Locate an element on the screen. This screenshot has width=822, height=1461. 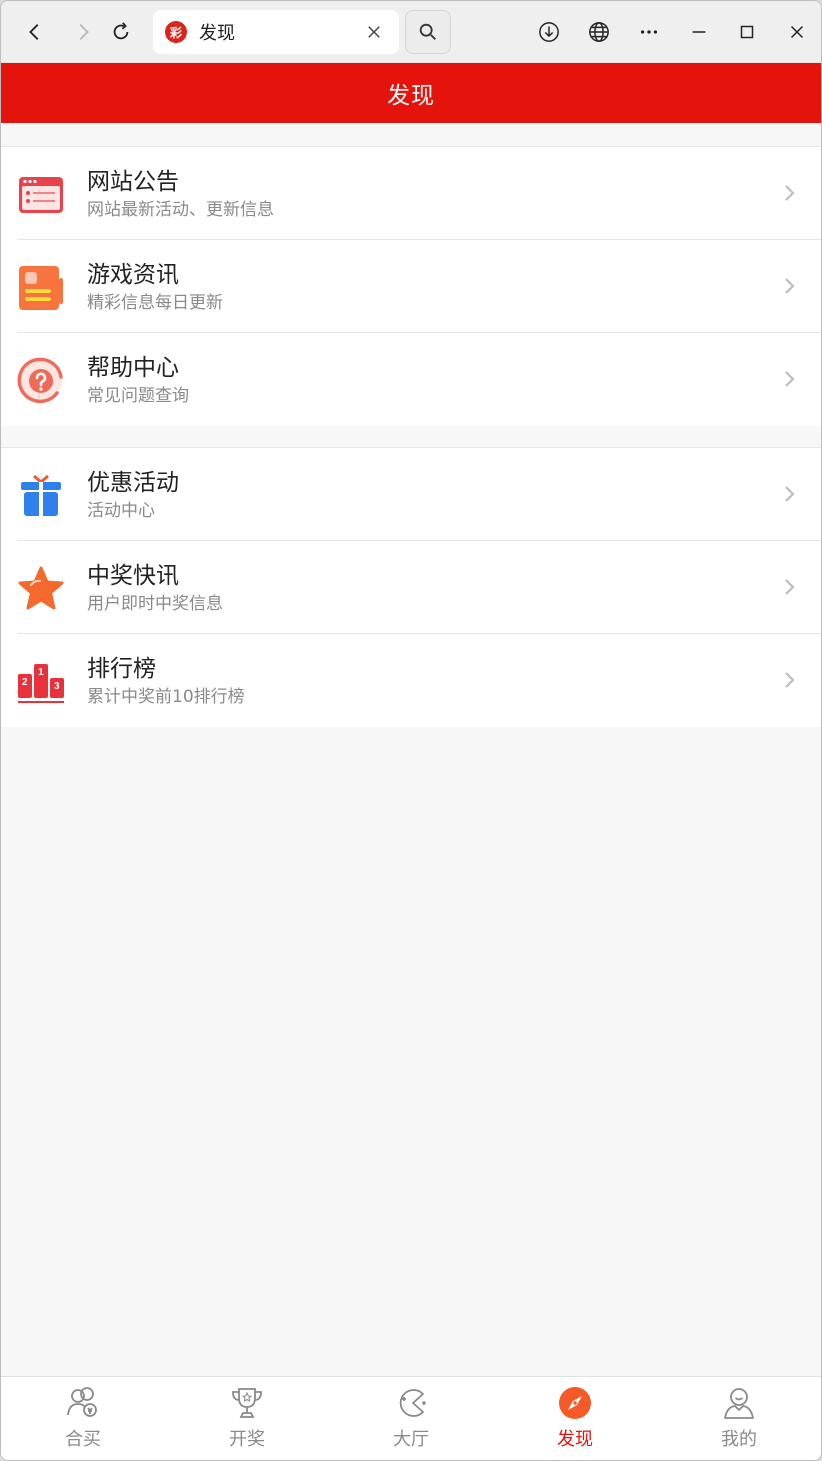
maximize-icon is located at coordinates (747, 32).